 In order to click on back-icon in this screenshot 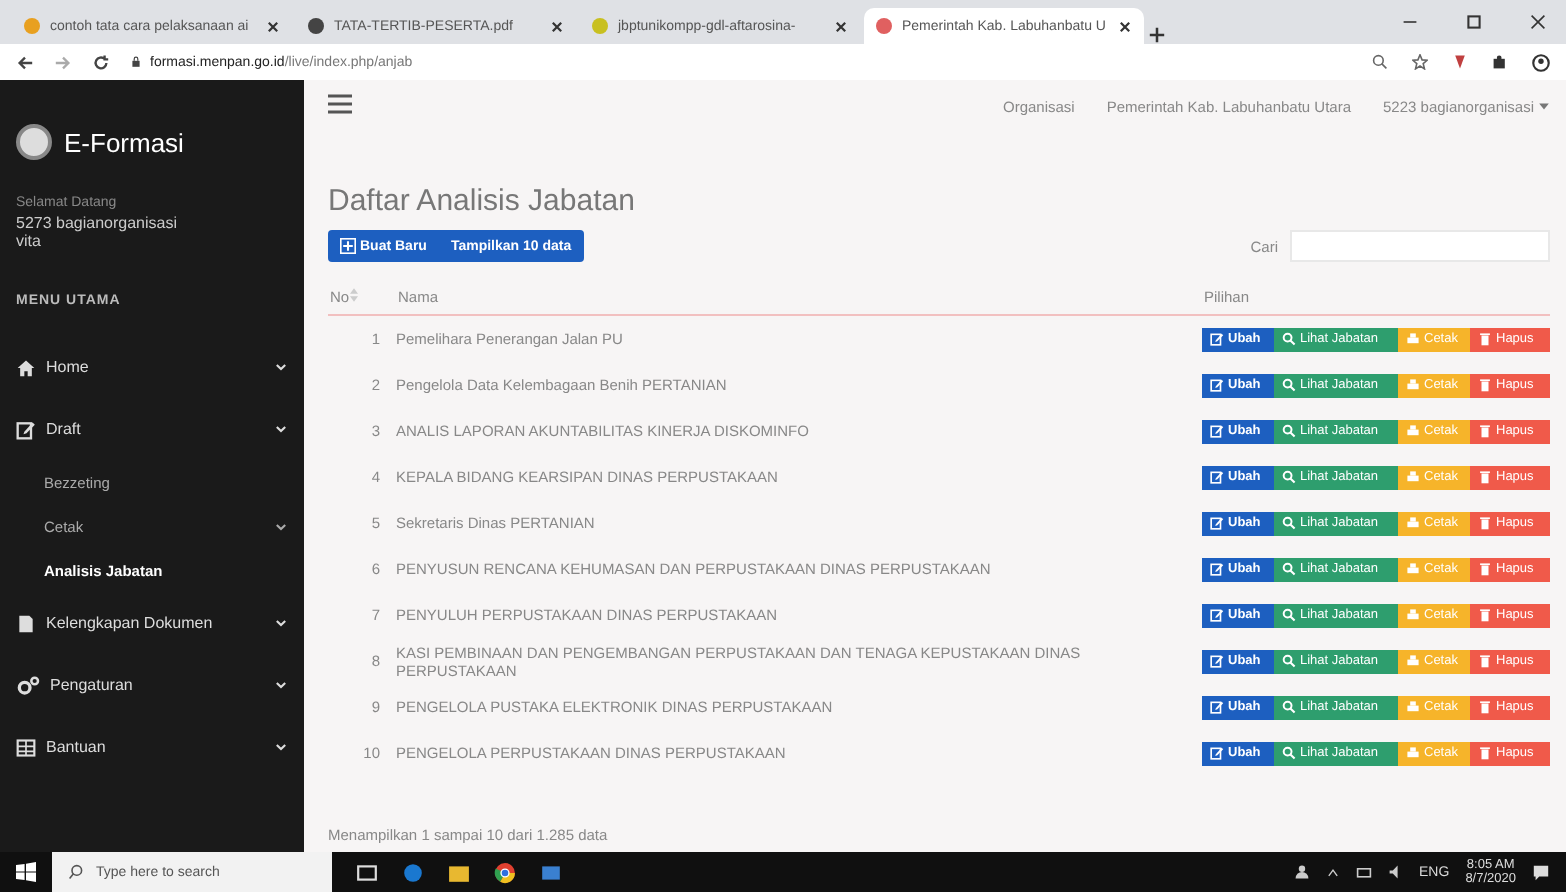, I will do `click(25, 62)`.